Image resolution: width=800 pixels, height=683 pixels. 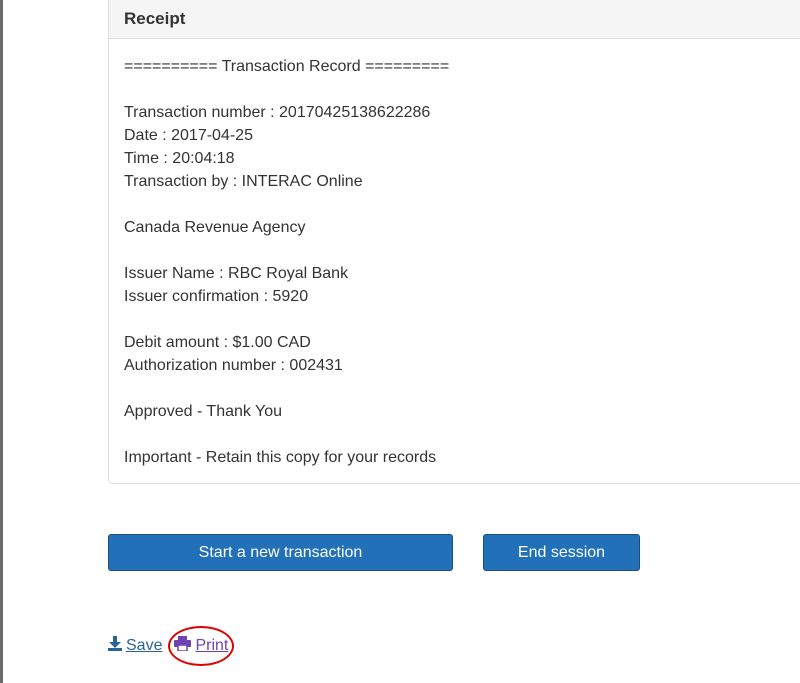 I want to click on receipt-line: Authorization number : 002431, so click(x=233, y=365).